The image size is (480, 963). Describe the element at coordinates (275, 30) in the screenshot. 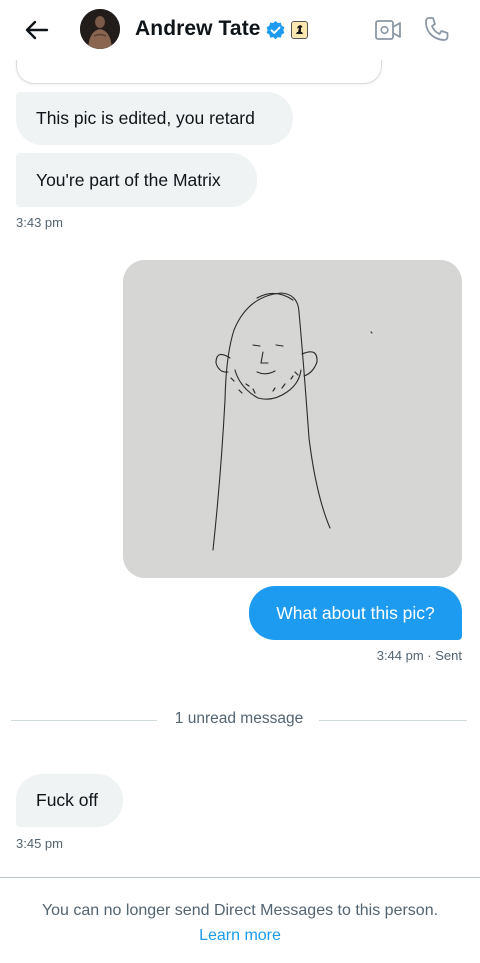

I see `verified-badge-icon` at that location.